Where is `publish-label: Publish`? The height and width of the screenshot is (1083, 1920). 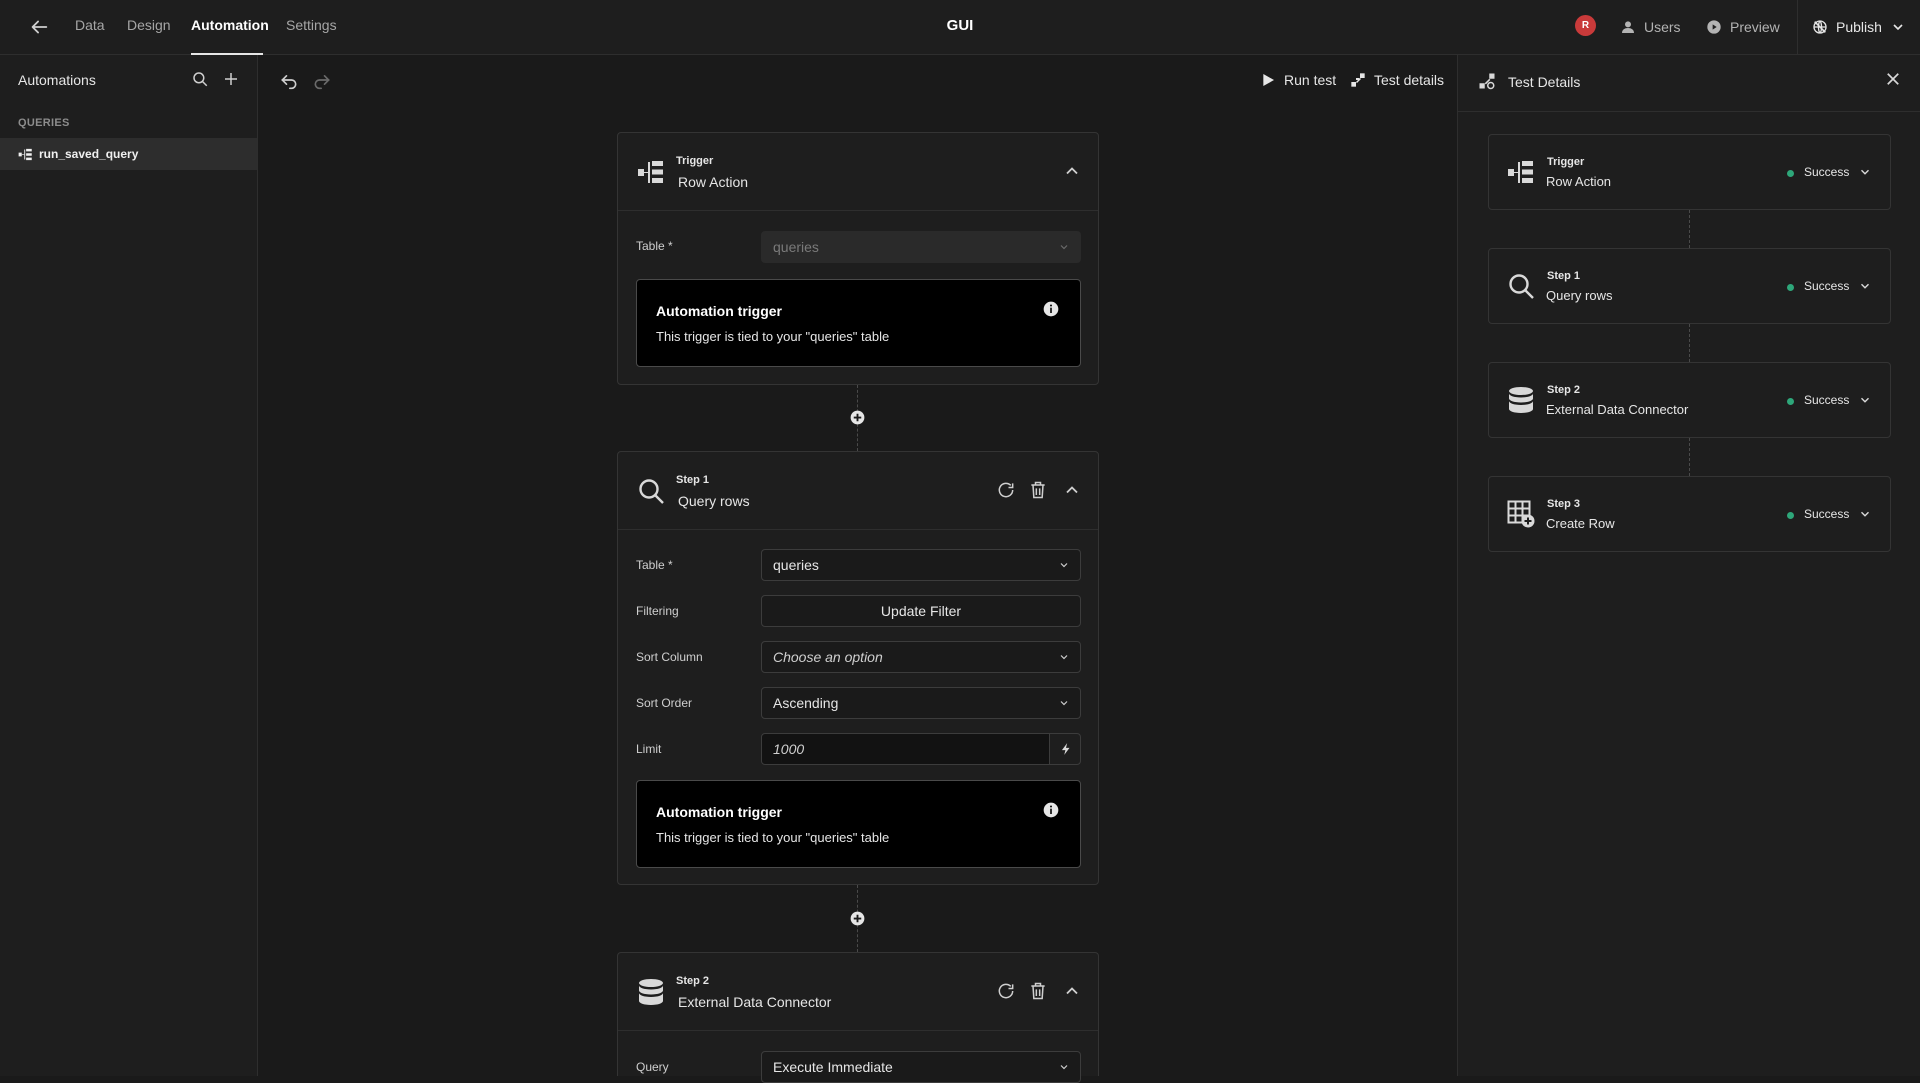 publish-label: Publish is located at coordinates (1859, 27).